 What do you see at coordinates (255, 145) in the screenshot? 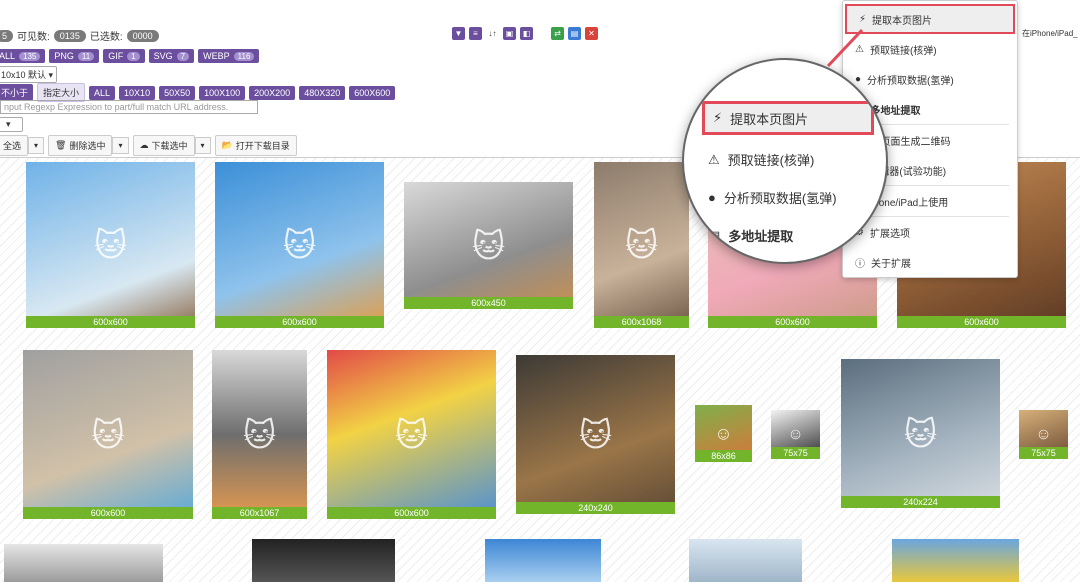
I see `open-folder-button: 📂 打开下载目录` at bounding box center [255, 145].